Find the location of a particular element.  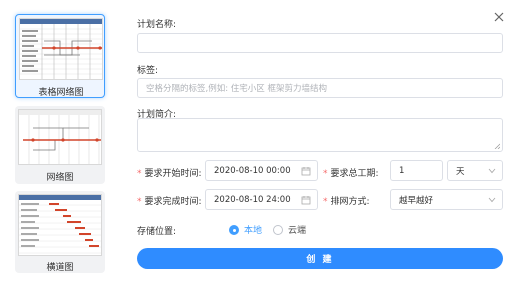

template-label: 表格网络图 is located at coordinates (61, 93).